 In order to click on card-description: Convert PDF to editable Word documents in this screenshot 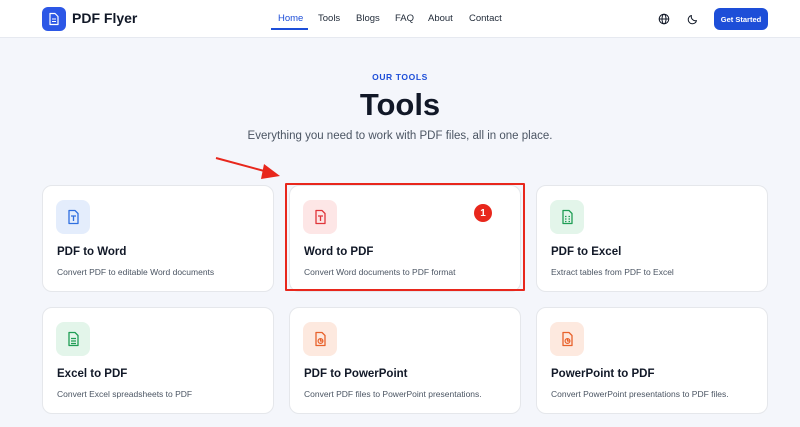, I will do `click(136, 272)`.